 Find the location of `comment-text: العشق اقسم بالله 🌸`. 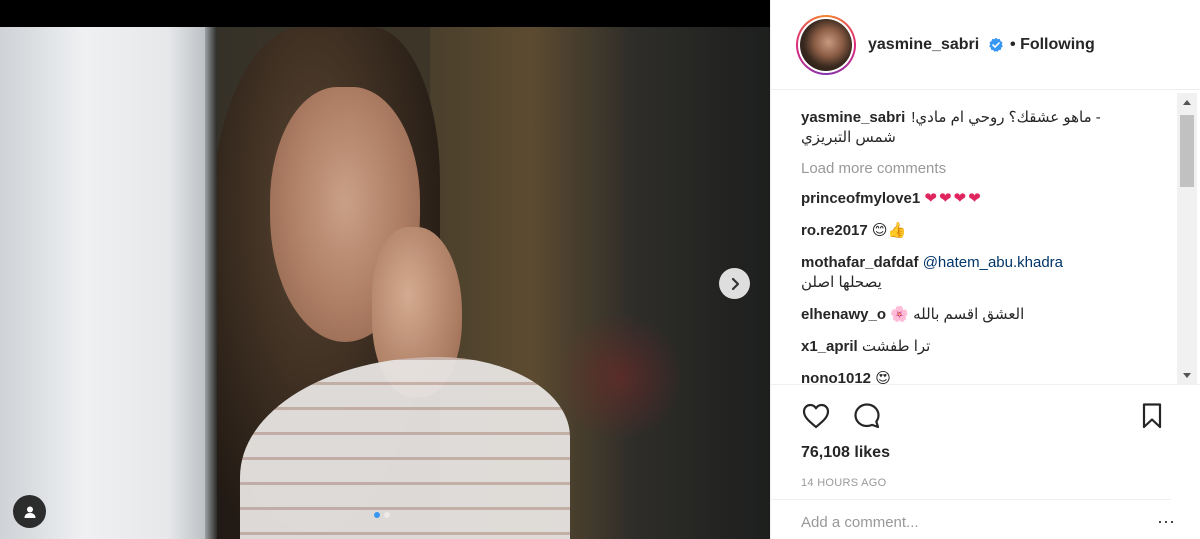

comment-text: العشق اقسم بالله 🌸 is located at coordinates (957, 314).